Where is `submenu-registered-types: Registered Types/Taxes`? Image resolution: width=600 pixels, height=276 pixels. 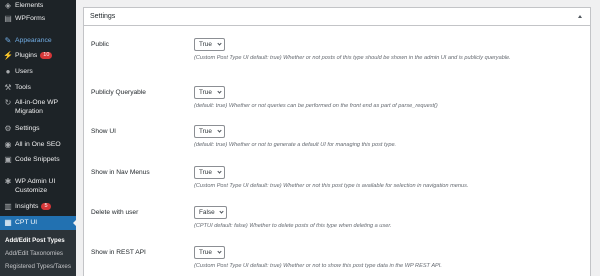
submenu-registered-types: Registered Types/Taxes is located at coordinates (38, 266).